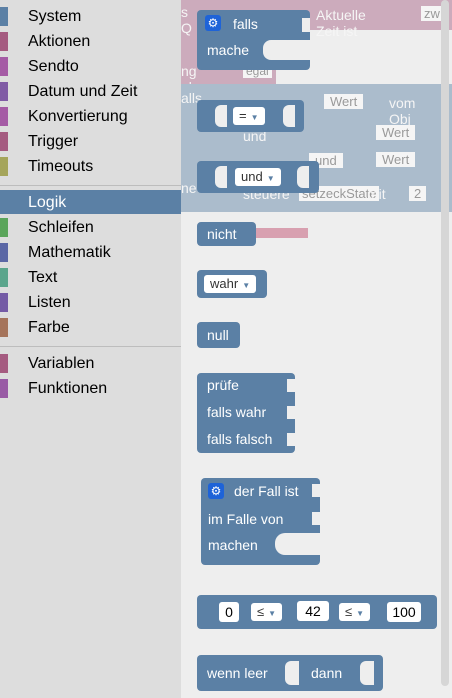  I want to click on bg-two: 2, so click(418, 193).